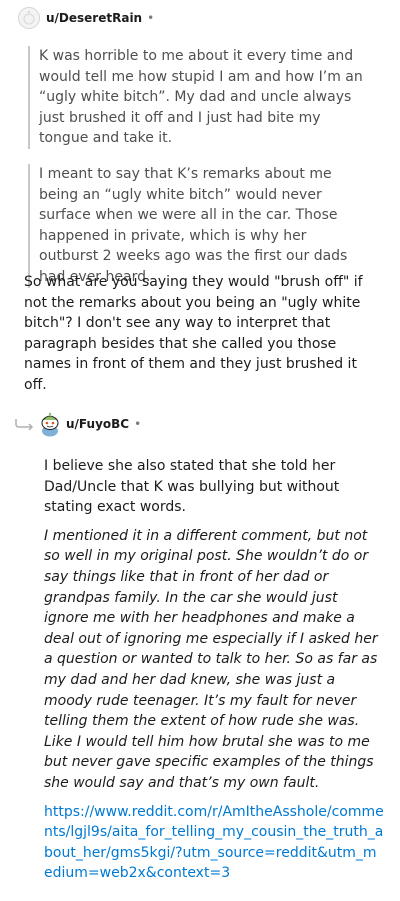 The height and width of the screenshot is (901, 400). What do you see at coordinates (24, 425) in the screenshot?
I see `reply-thread-icon` at bounding box center [24, 425].